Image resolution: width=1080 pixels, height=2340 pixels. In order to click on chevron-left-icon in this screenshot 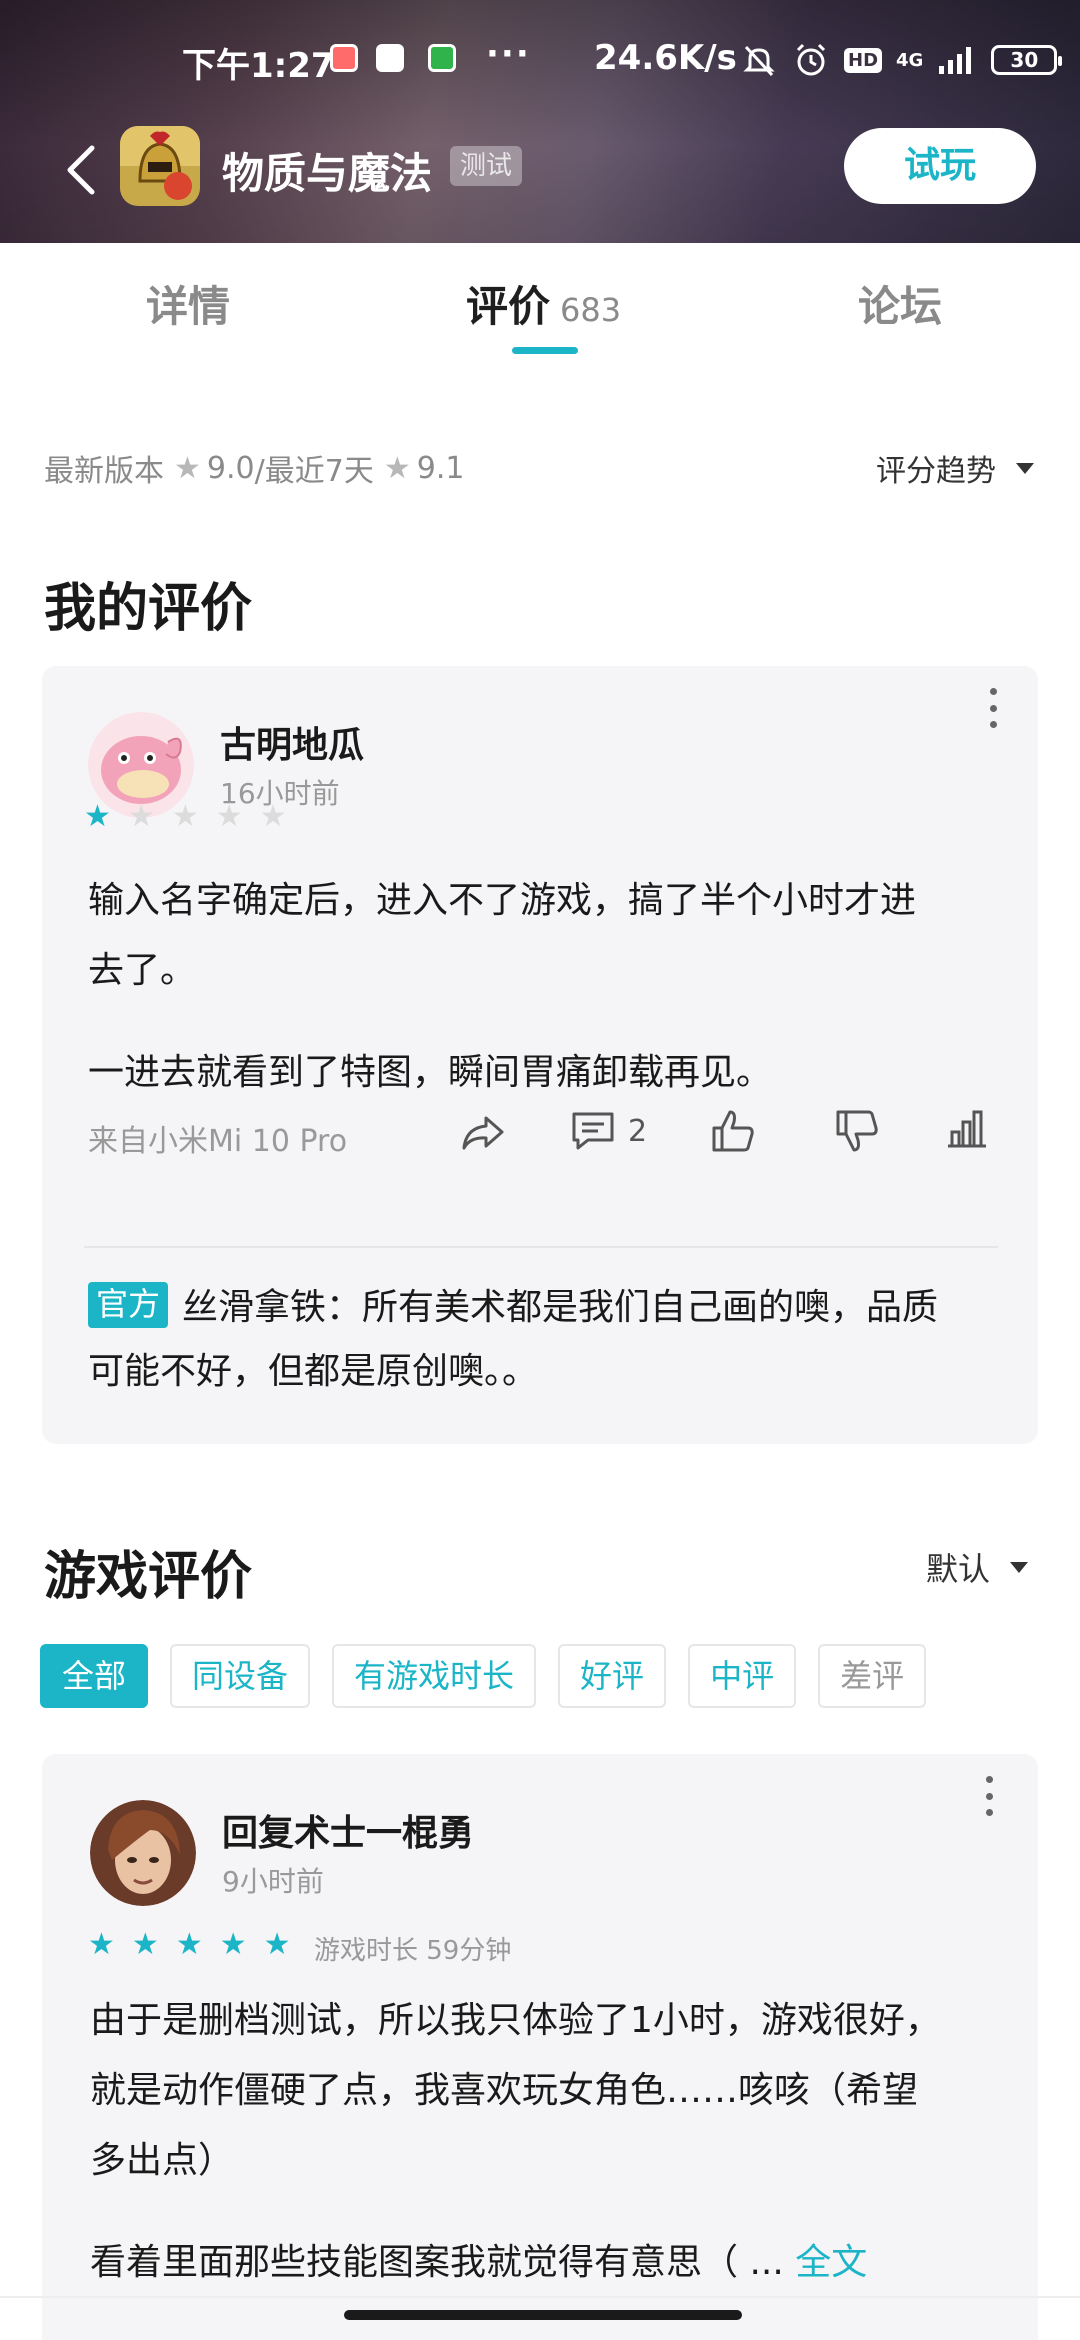, I will do `click(81, 170)`.